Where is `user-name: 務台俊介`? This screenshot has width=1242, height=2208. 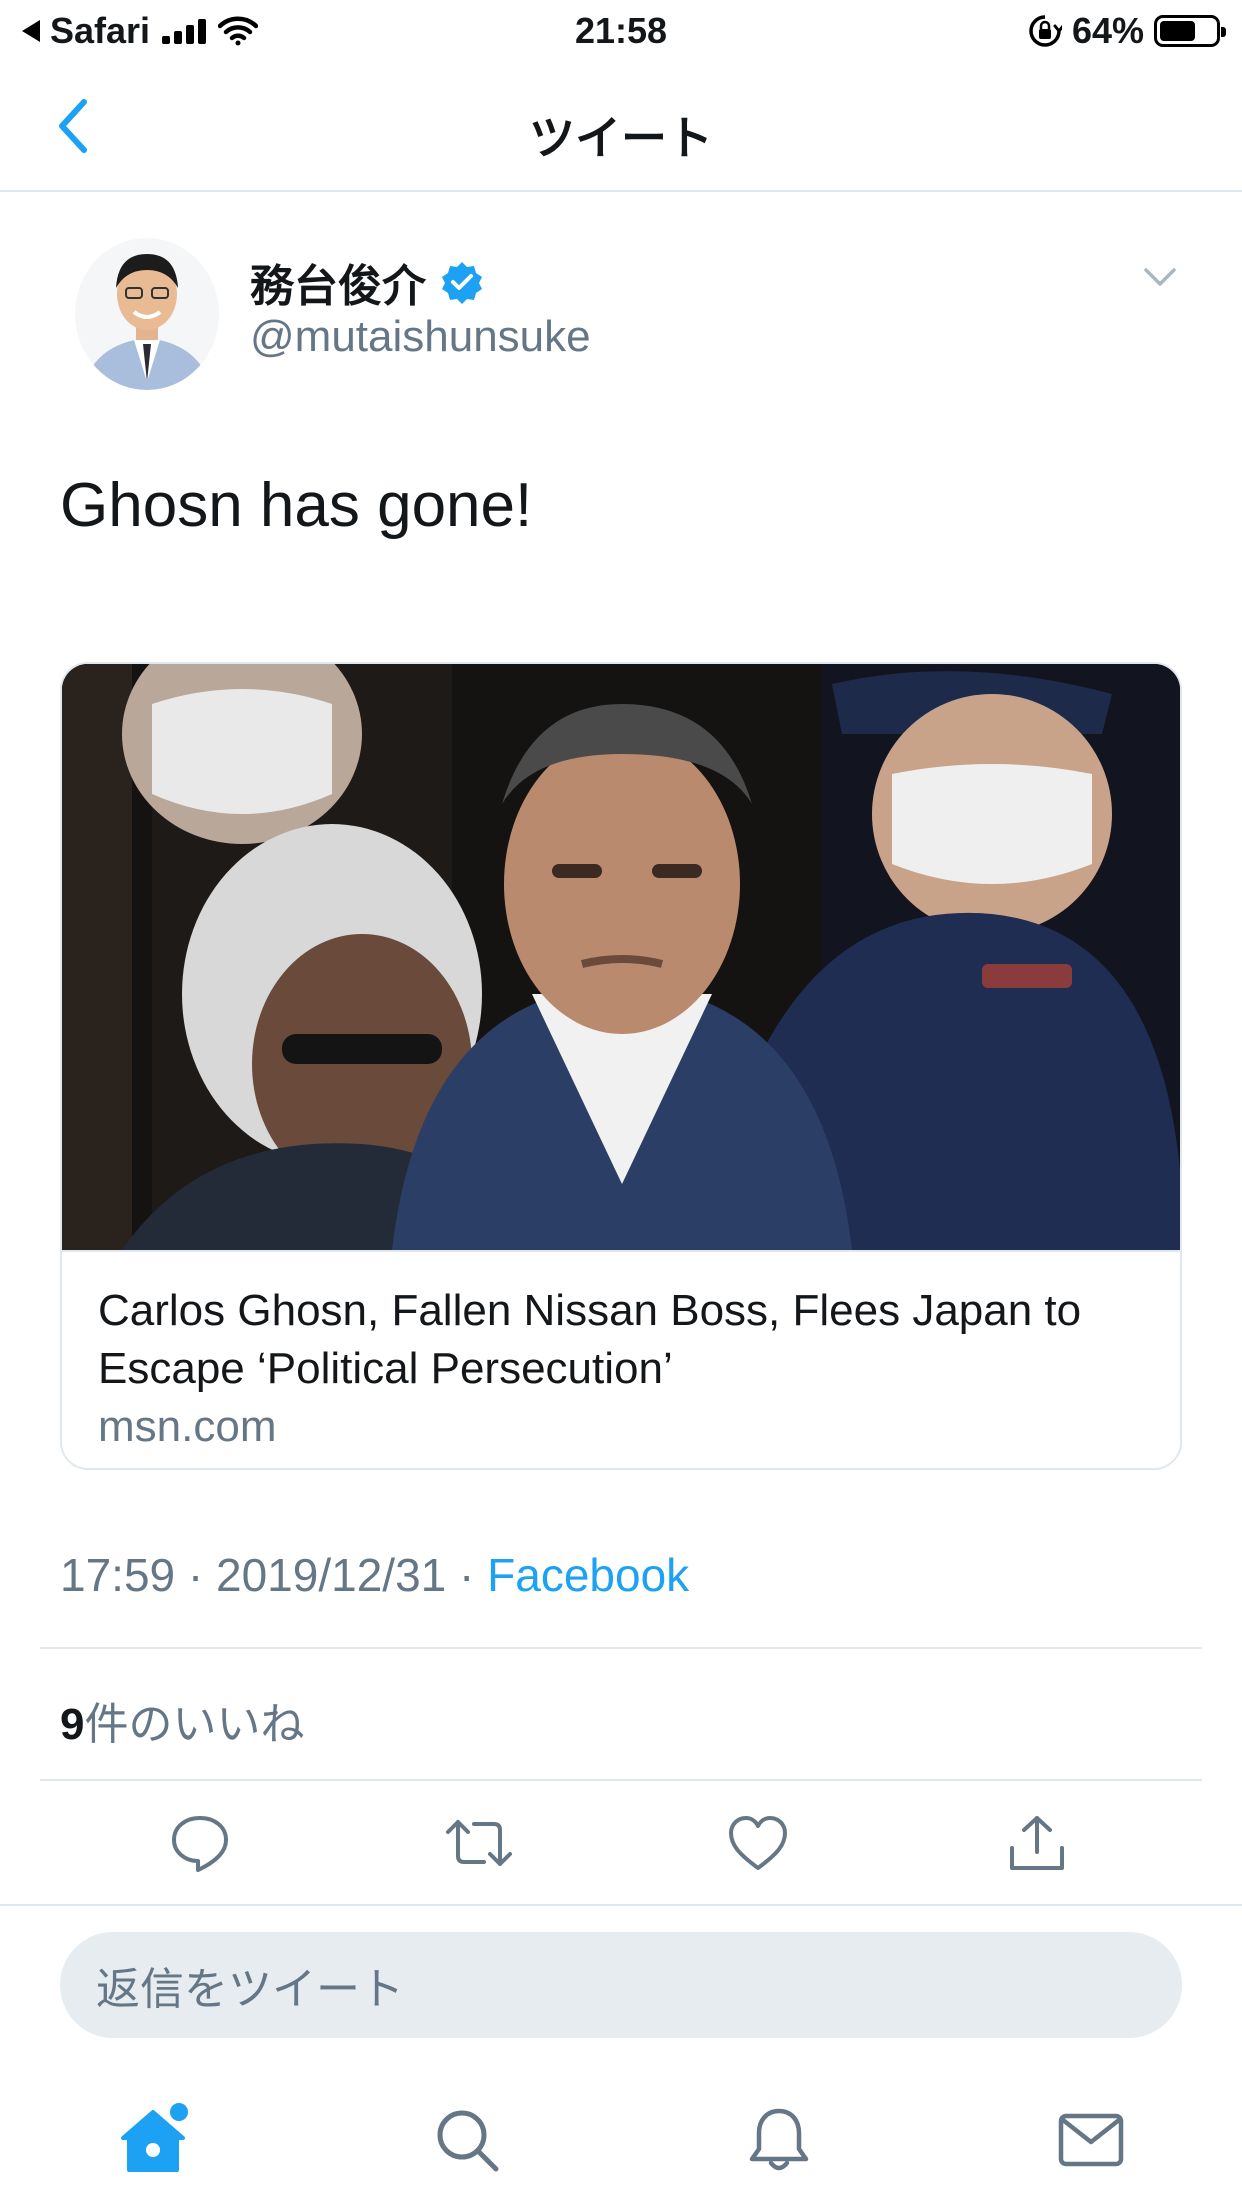 user-name: 務台俊介 is located at coordinates (338, 286).